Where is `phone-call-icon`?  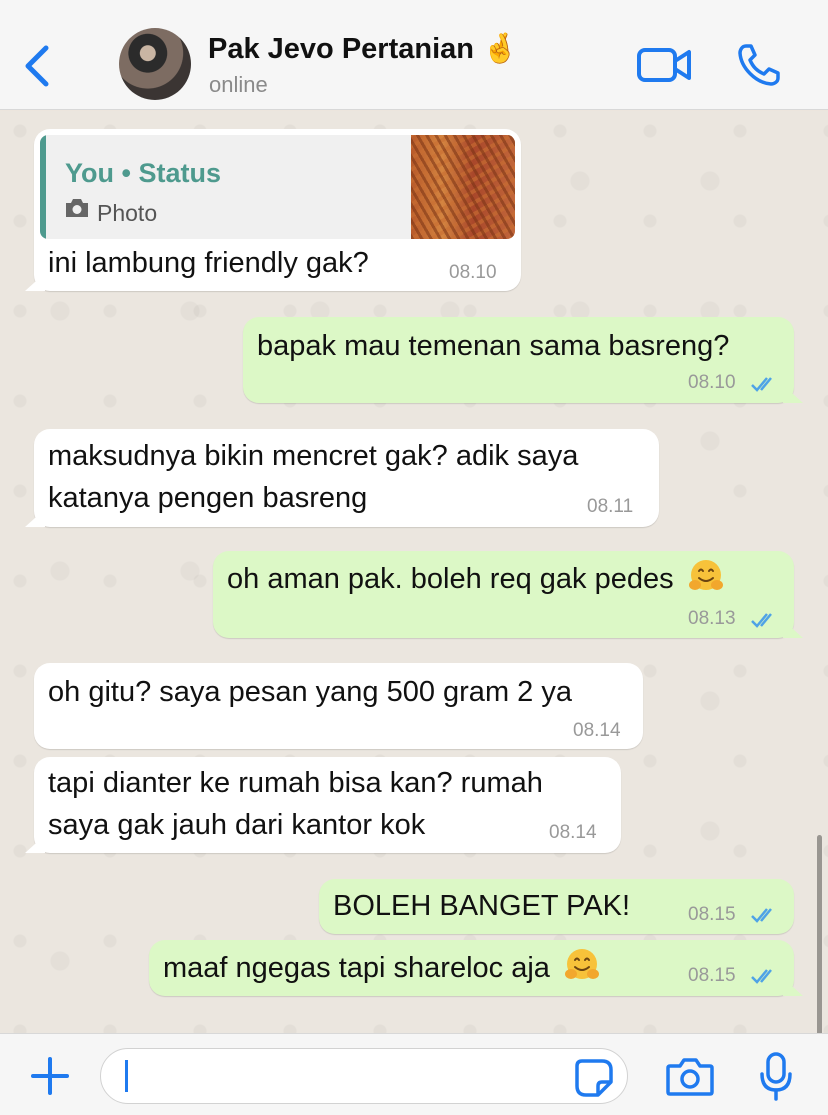 phone-call-icon is located at coordinates (759, 65).